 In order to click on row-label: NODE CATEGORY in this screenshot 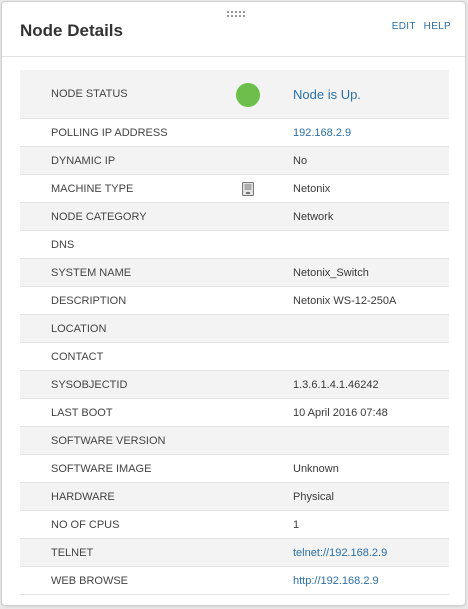, I will do `click(99, 216)`.